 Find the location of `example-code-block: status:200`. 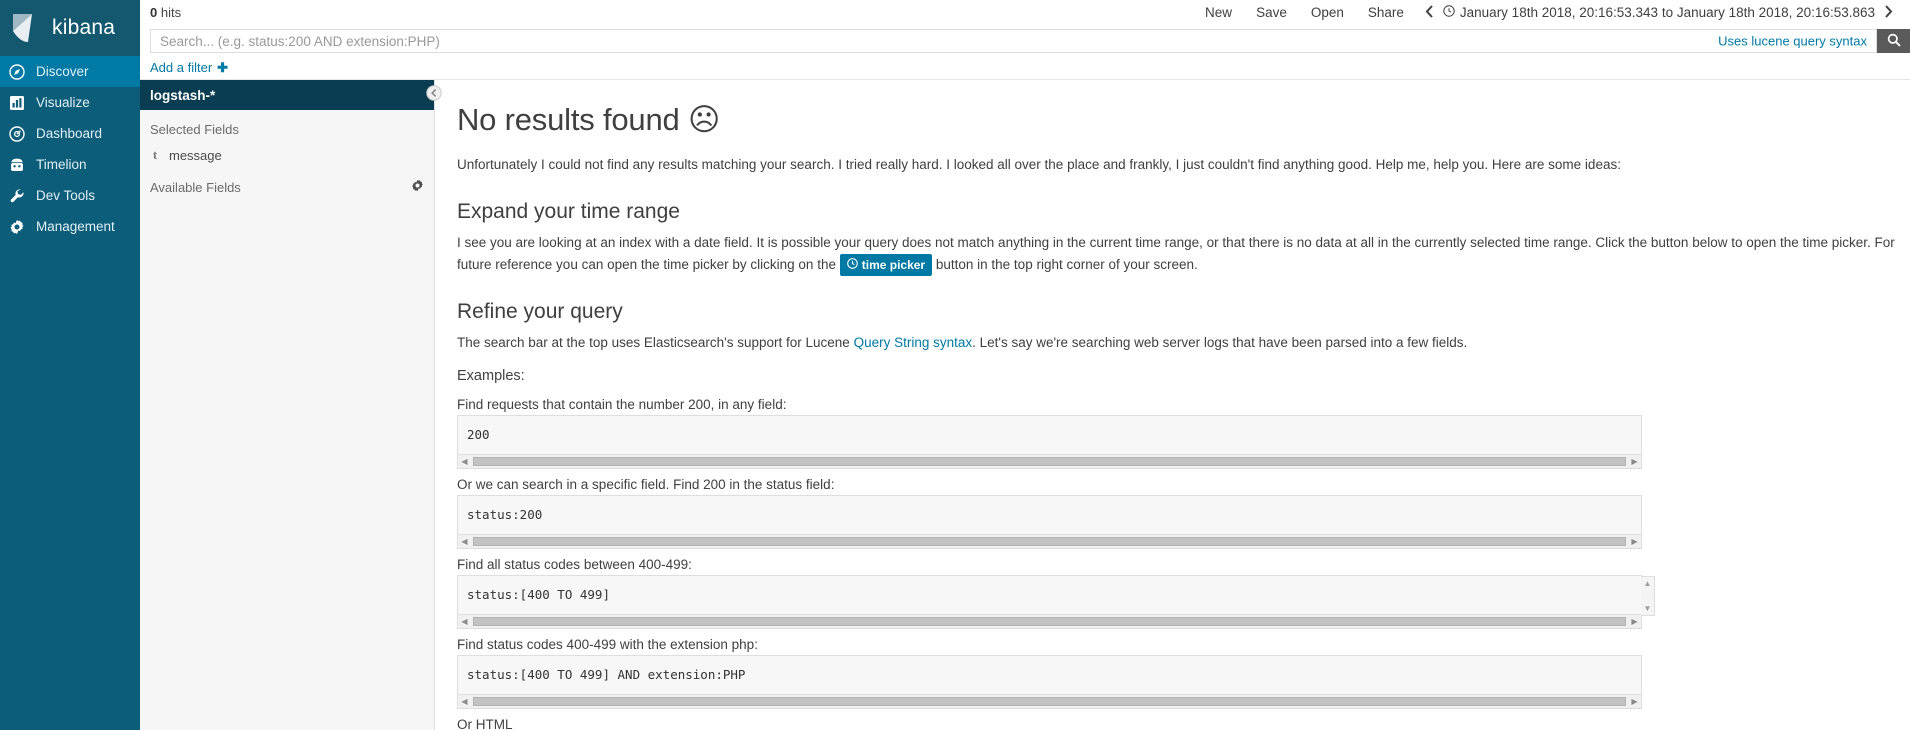

example-code-block: status:200 is located at coordinates (1049, 515).